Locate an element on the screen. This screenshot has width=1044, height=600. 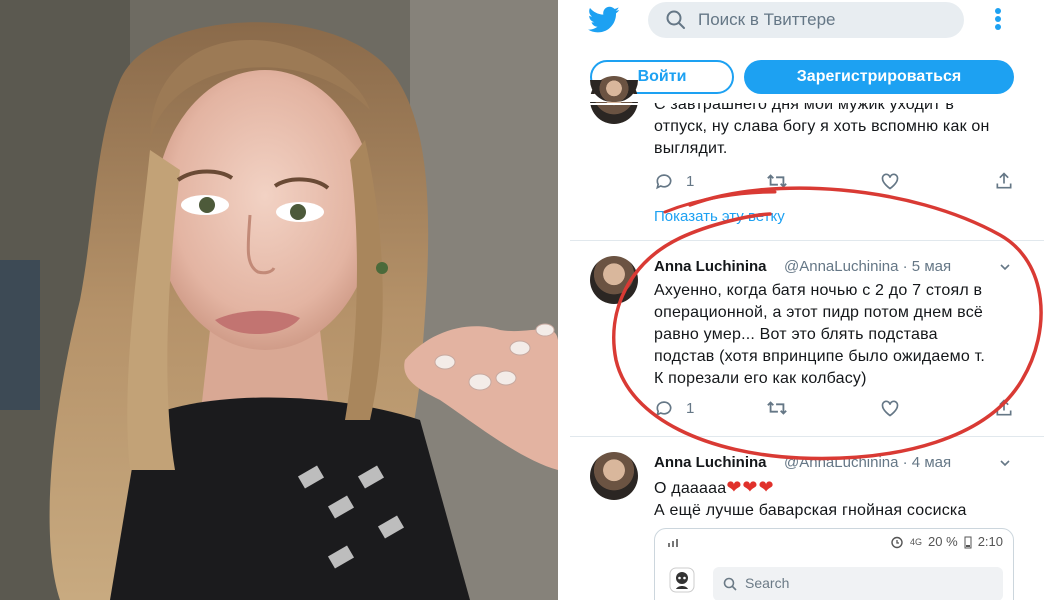
battery-percent: 20 % is located at coordinates (943, 541).